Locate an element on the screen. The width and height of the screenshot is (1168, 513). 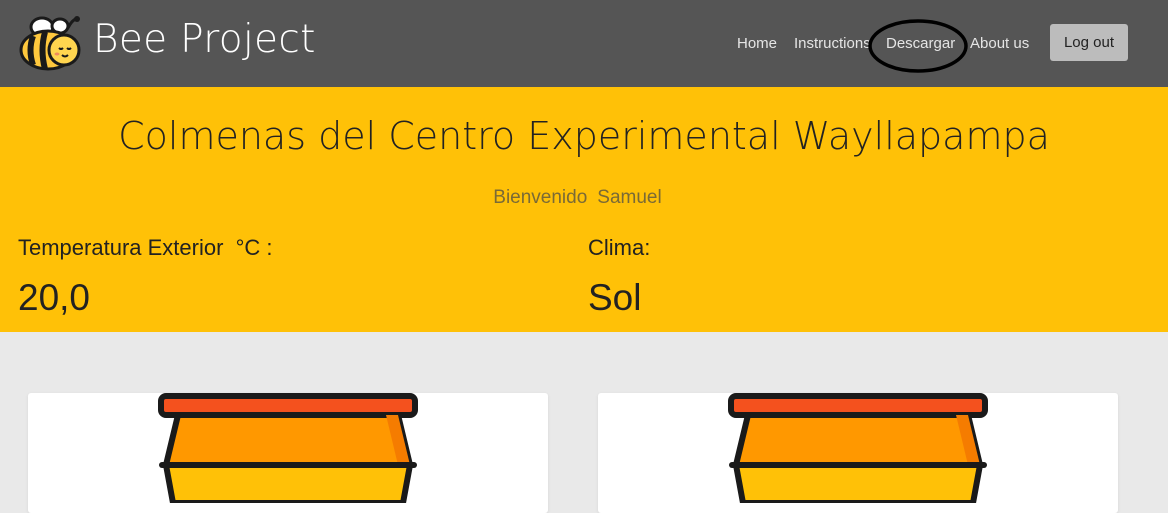
weather-value: Sol is located at coordinates (615, 297).